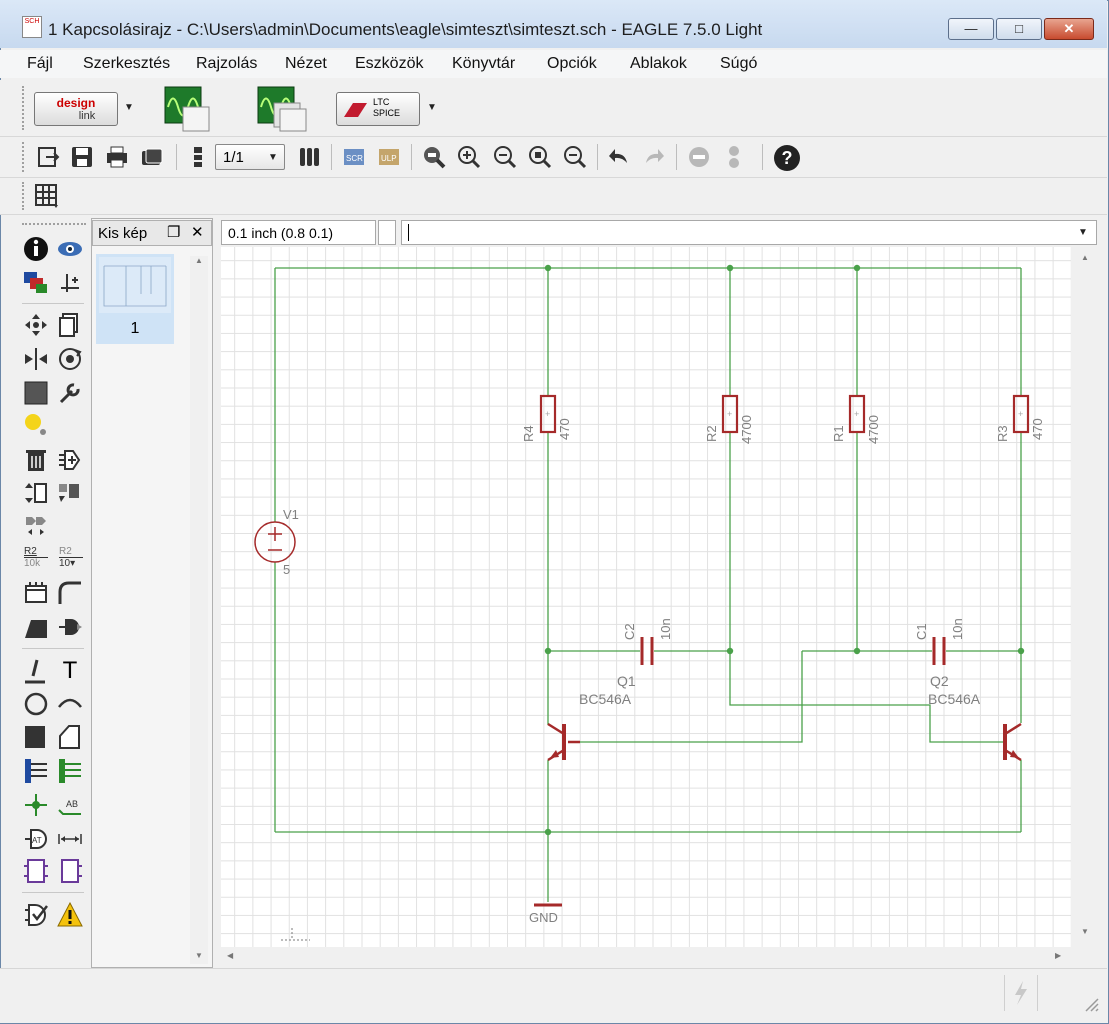  What do you see at coordinates (70, 771) in the screenshot?
I see `net-icon` at bounding box center [70, 771].